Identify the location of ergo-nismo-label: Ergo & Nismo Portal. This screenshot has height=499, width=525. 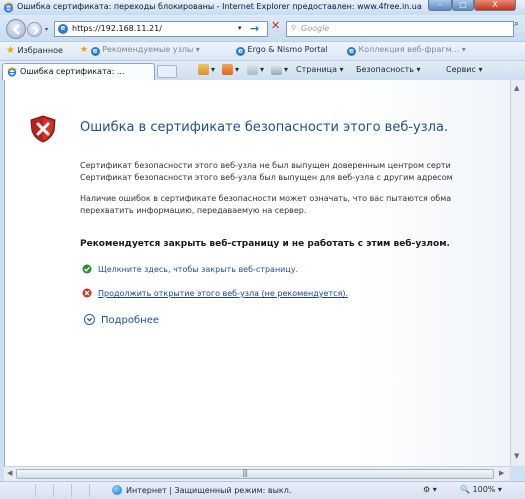
(287, 49).